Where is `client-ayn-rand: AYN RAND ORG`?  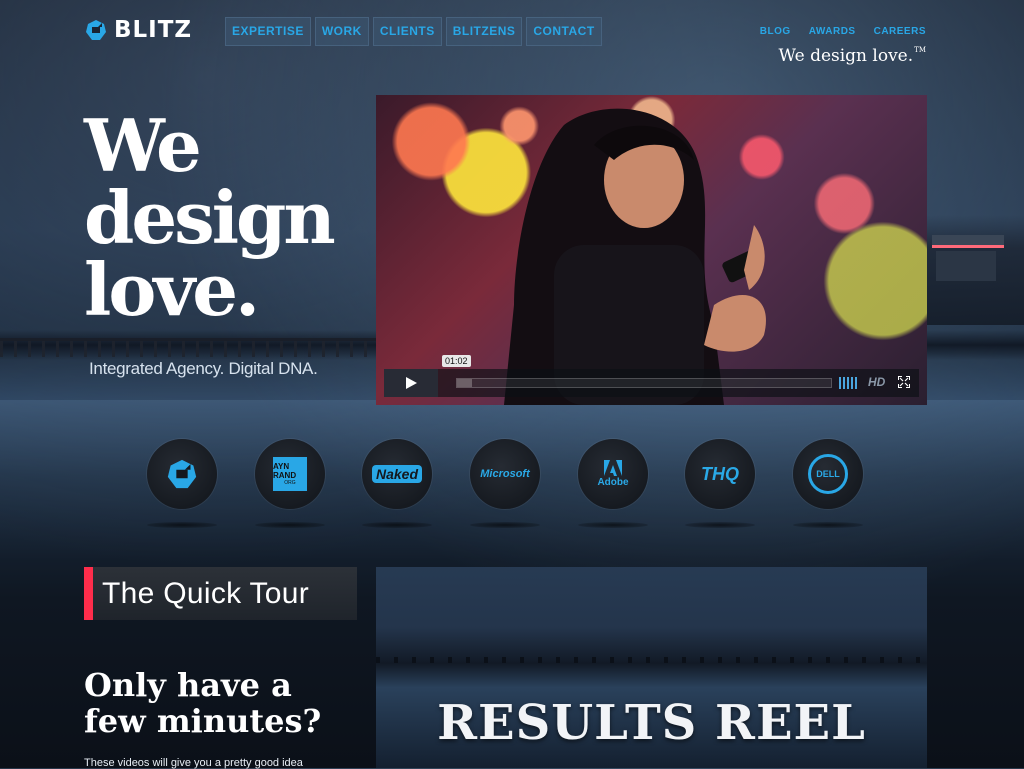 client-ayn-rand: AYN RAND ORG is located at coordinates (290, 474).